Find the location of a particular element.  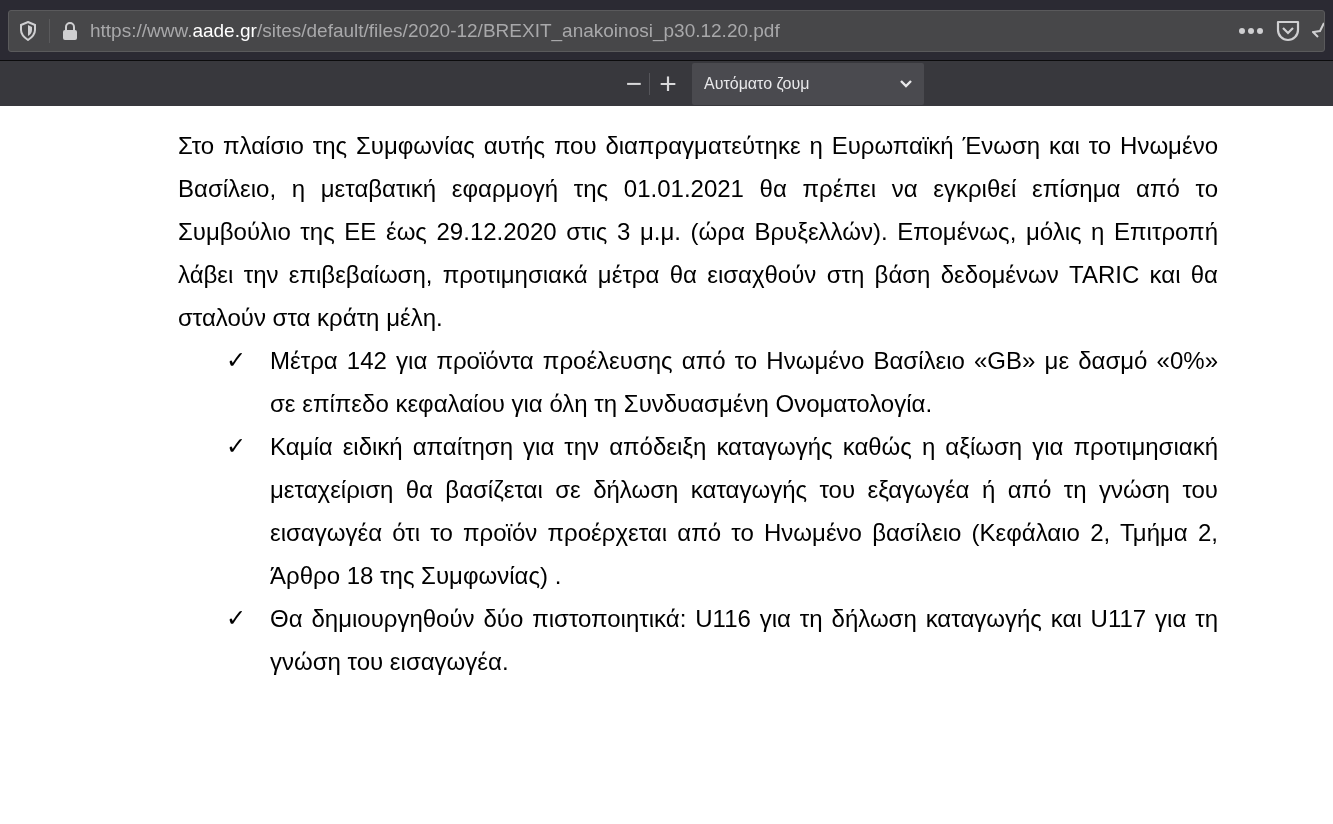

more-icon is located at coordinates (1251, 31).